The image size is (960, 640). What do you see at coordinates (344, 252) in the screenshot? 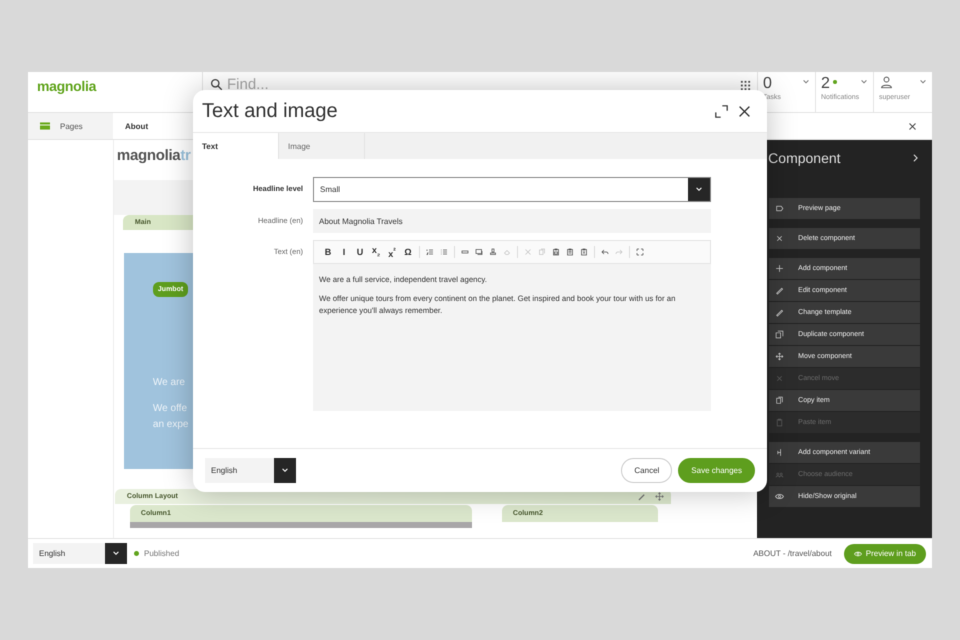
I see `format-button: I` at bounding box center [344, 252].